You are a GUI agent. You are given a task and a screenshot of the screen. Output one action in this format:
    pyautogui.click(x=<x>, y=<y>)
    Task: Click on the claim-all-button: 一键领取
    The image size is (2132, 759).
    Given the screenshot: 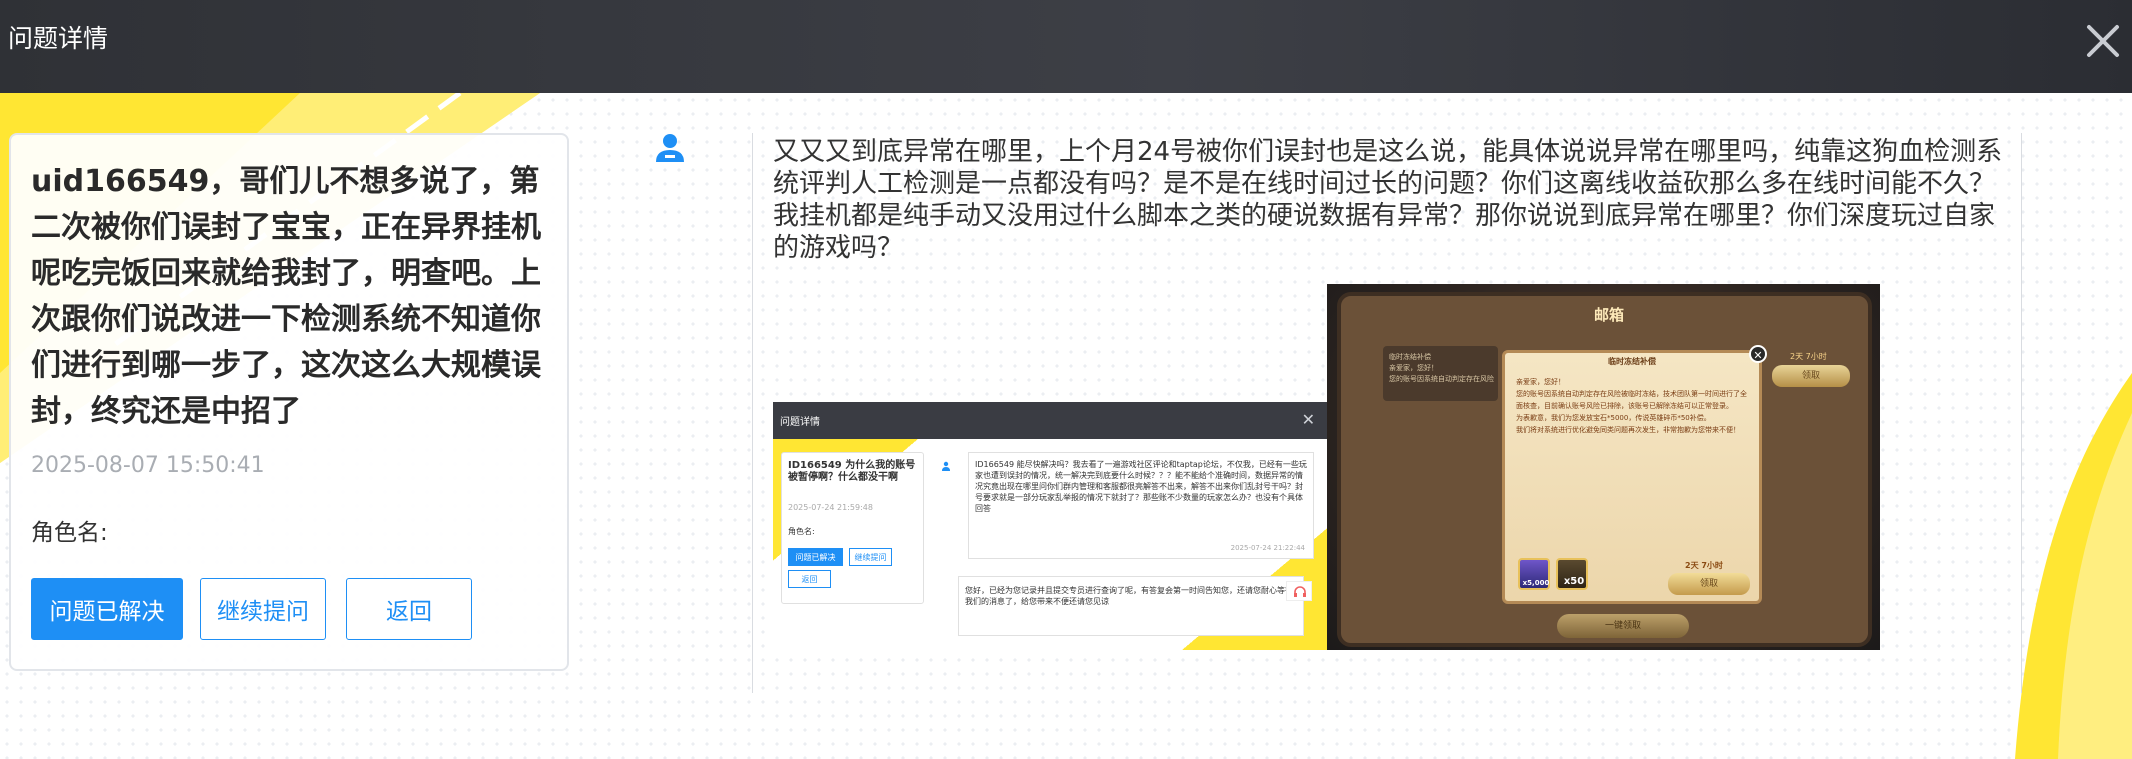 What is the action you would take?
    pyautogui.click(x=1623, y=626)
    